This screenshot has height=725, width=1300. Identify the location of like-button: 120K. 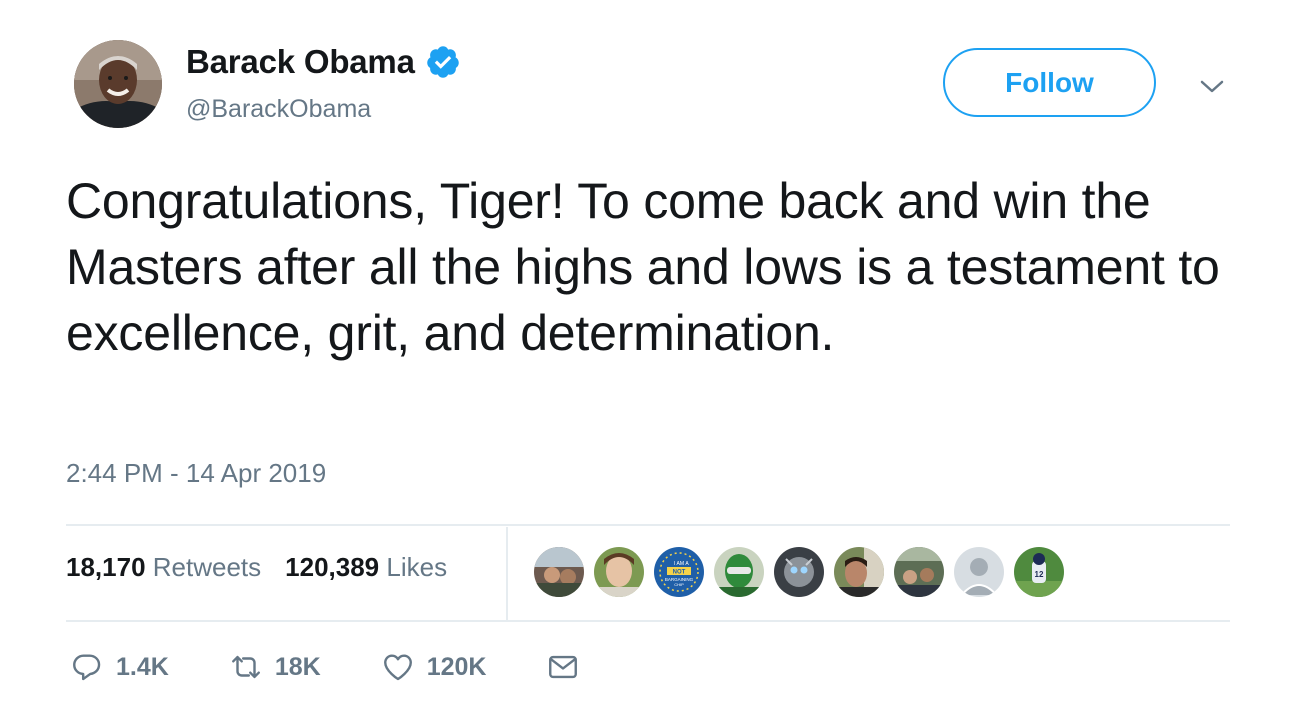
(434, 667).